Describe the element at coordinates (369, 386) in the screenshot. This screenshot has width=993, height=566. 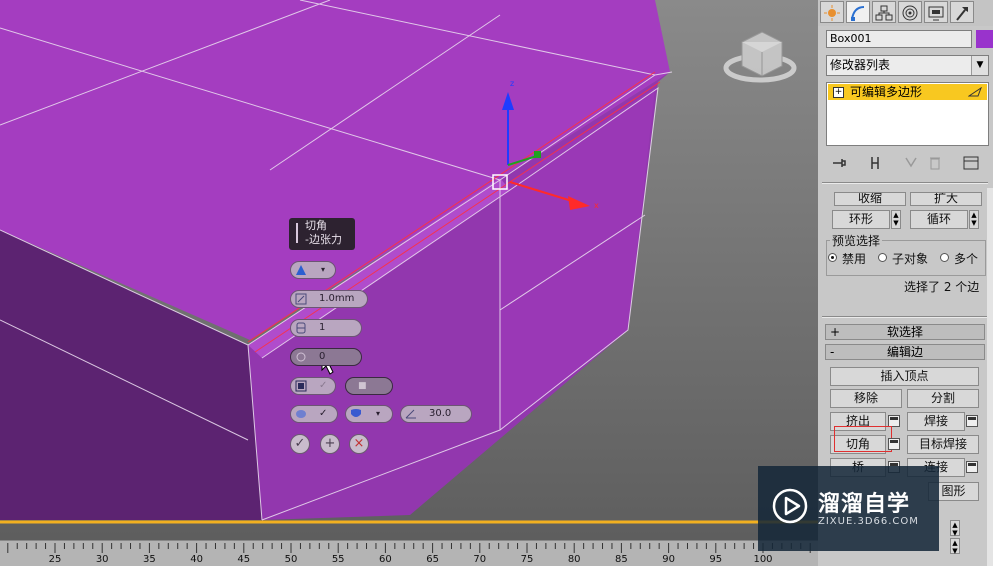
I see `smooth-threshold-toggle: ■` at that location.